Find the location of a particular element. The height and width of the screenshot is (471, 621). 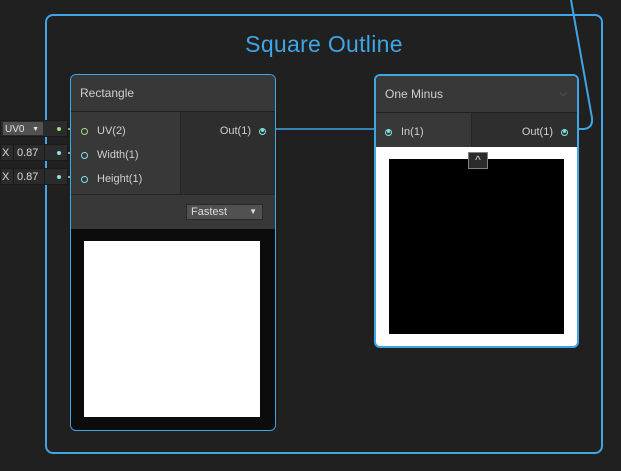

width-port-dot is located at coordinates (59, 153).